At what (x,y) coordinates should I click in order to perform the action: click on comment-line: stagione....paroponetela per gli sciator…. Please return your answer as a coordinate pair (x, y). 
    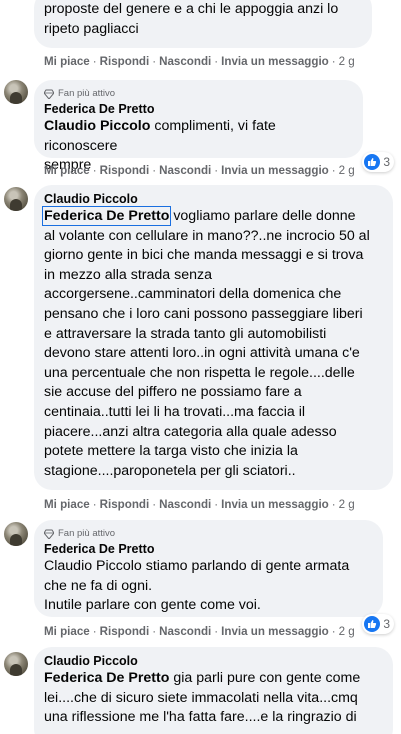
    Looking at the image, I should click on (170, 470).